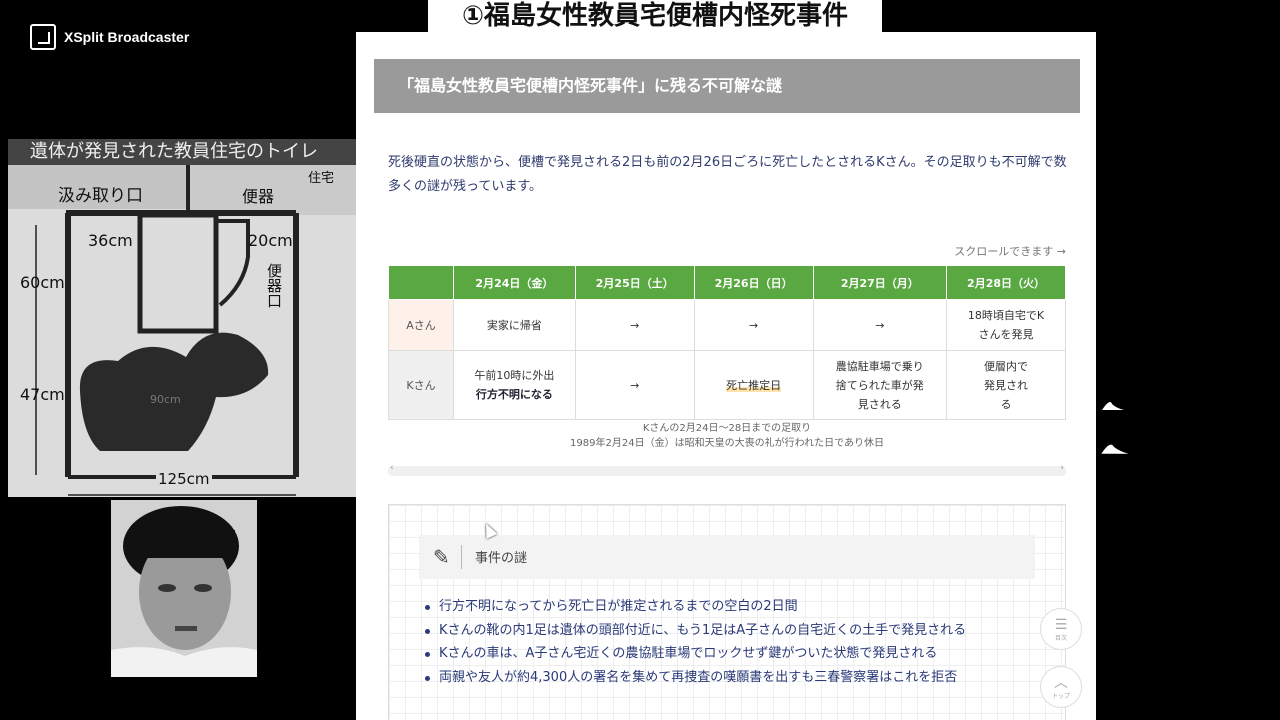 The image size is (1280, 720). Describe the element at coordinates (1060, 696) in the screenshot. I see `top-label: トップ` at that location.